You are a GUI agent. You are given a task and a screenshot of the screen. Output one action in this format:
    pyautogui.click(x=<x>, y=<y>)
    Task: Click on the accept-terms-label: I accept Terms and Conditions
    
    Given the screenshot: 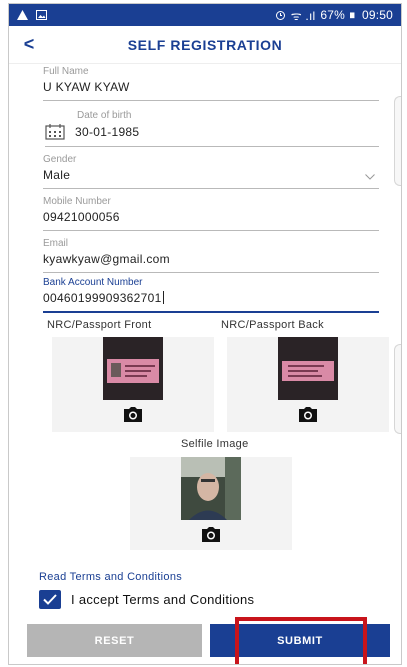 What is the action you would take?
    pyautogui.click(x=163, y=599)
    